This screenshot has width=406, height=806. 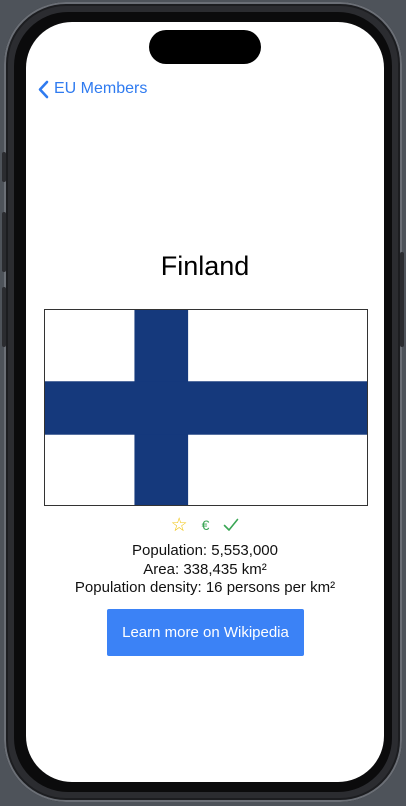 I want to click on power-button, so click(x=402, y=299).